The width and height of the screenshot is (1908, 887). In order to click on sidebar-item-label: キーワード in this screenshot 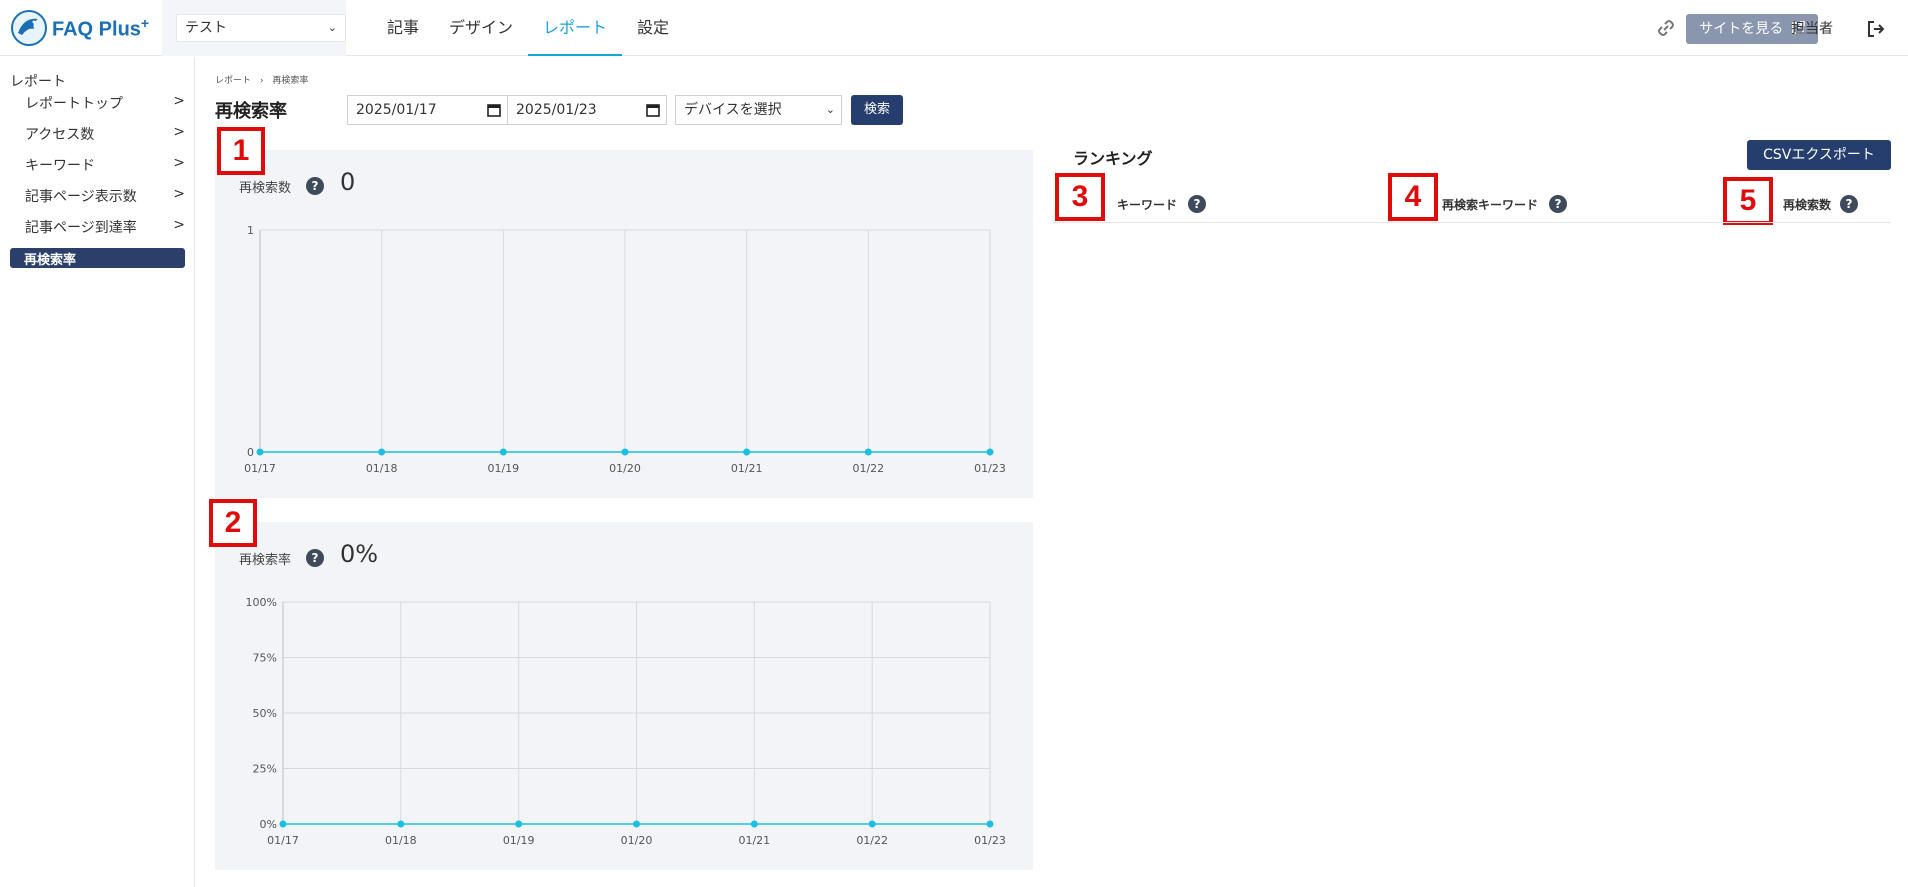, I will do `click(60, 166)`.